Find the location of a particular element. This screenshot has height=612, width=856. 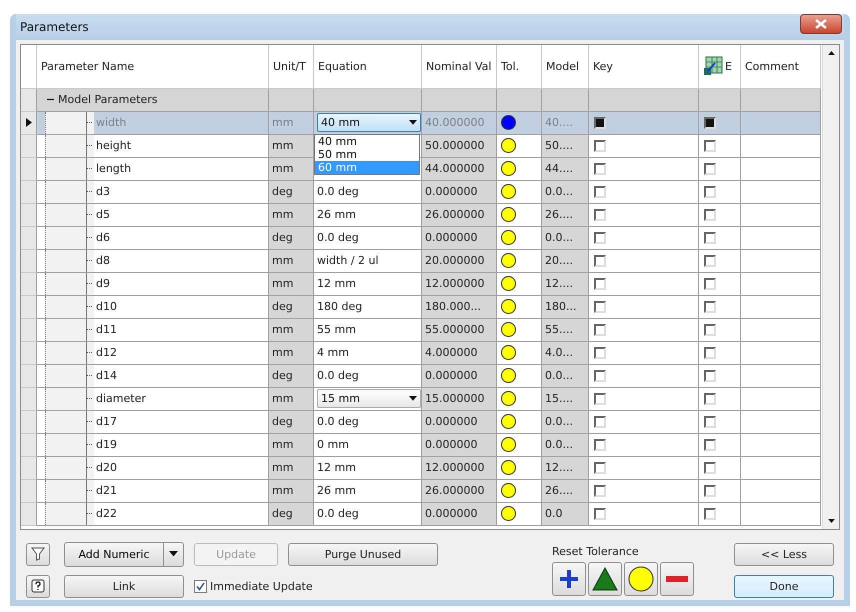

parameter-name-cell: d3 is located at coordinates (153, 192).